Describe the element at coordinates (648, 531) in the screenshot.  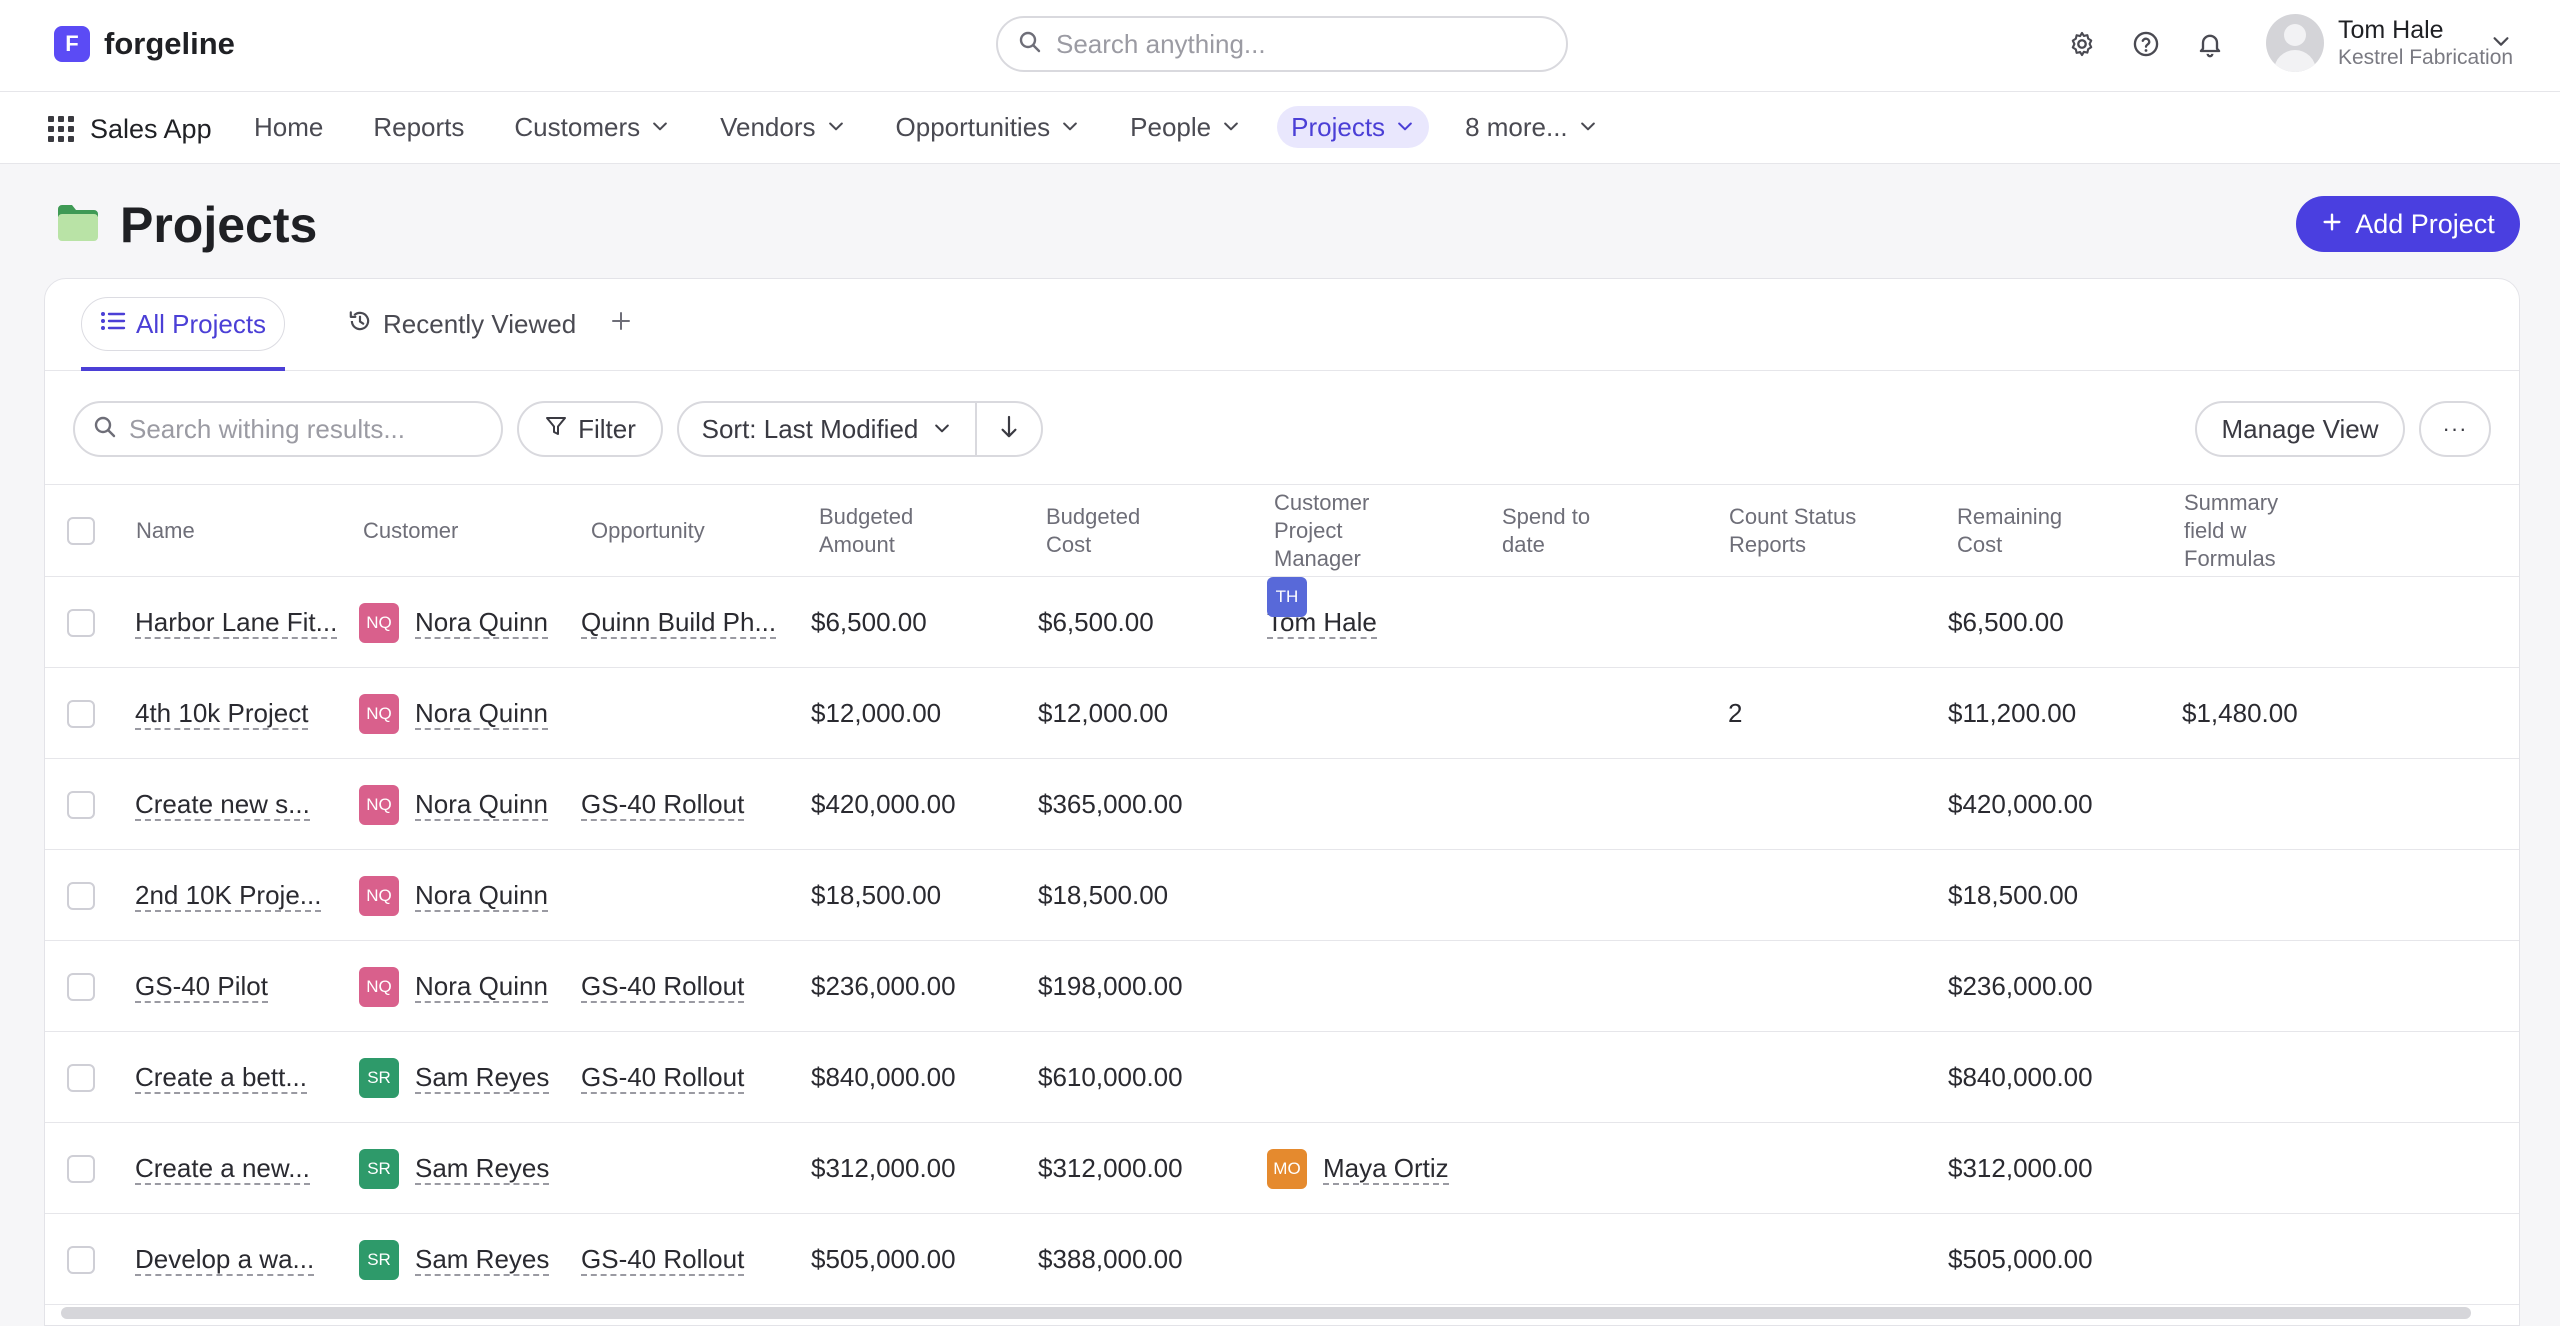
I see `column-header-opportunity: Opportunity` at that location.